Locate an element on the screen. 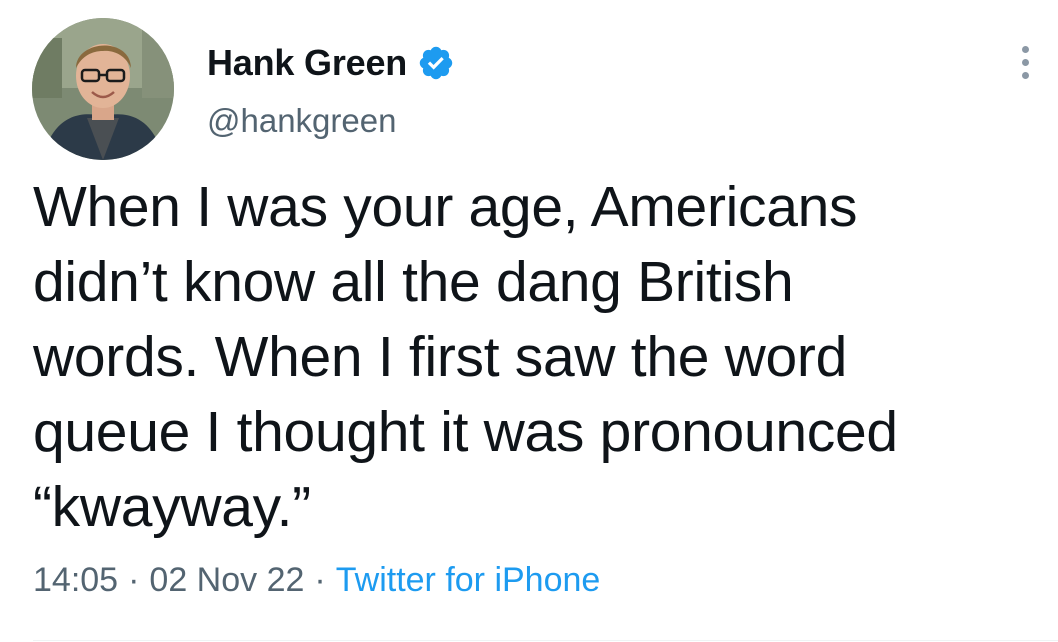 The height and width of the screenshot is (642, 1058). tweet-date: 02 Nov 22 is located at coordinates (226, 580).